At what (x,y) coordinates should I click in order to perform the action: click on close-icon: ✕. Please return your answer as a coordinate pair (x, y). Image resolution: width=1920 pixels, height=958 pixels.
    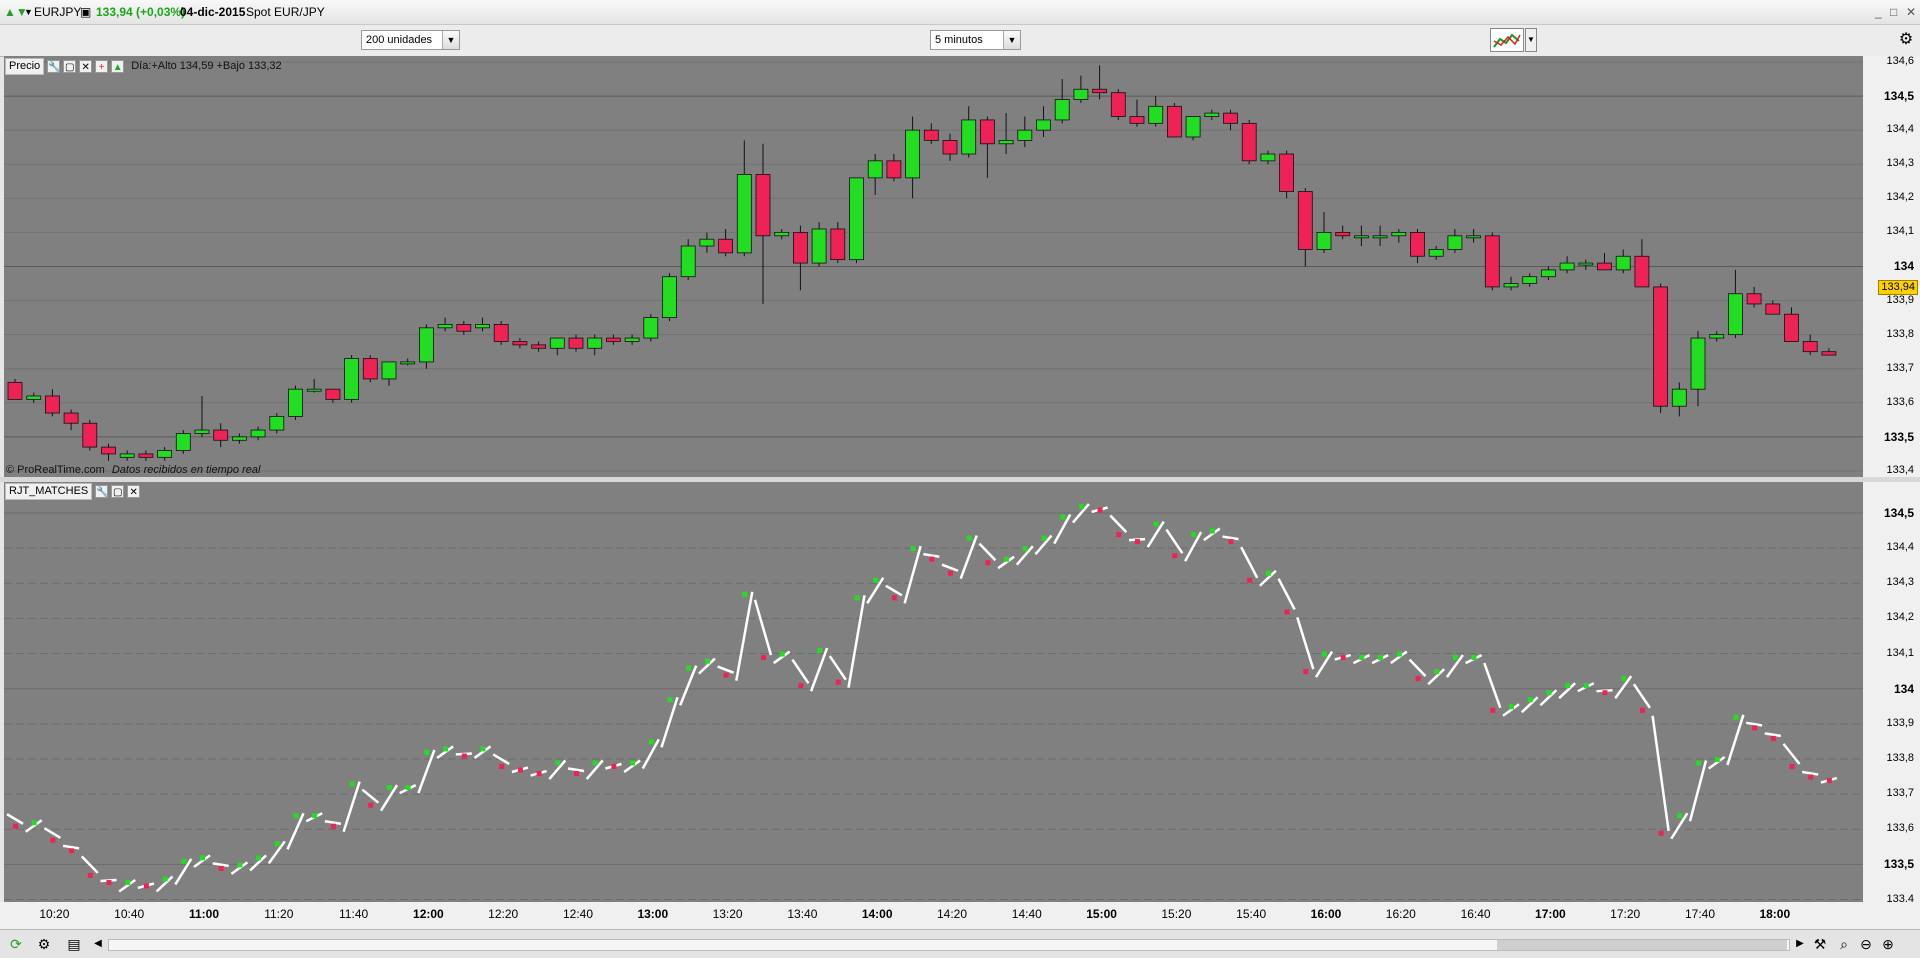
    Looking at the image, I should click on (134, 491).